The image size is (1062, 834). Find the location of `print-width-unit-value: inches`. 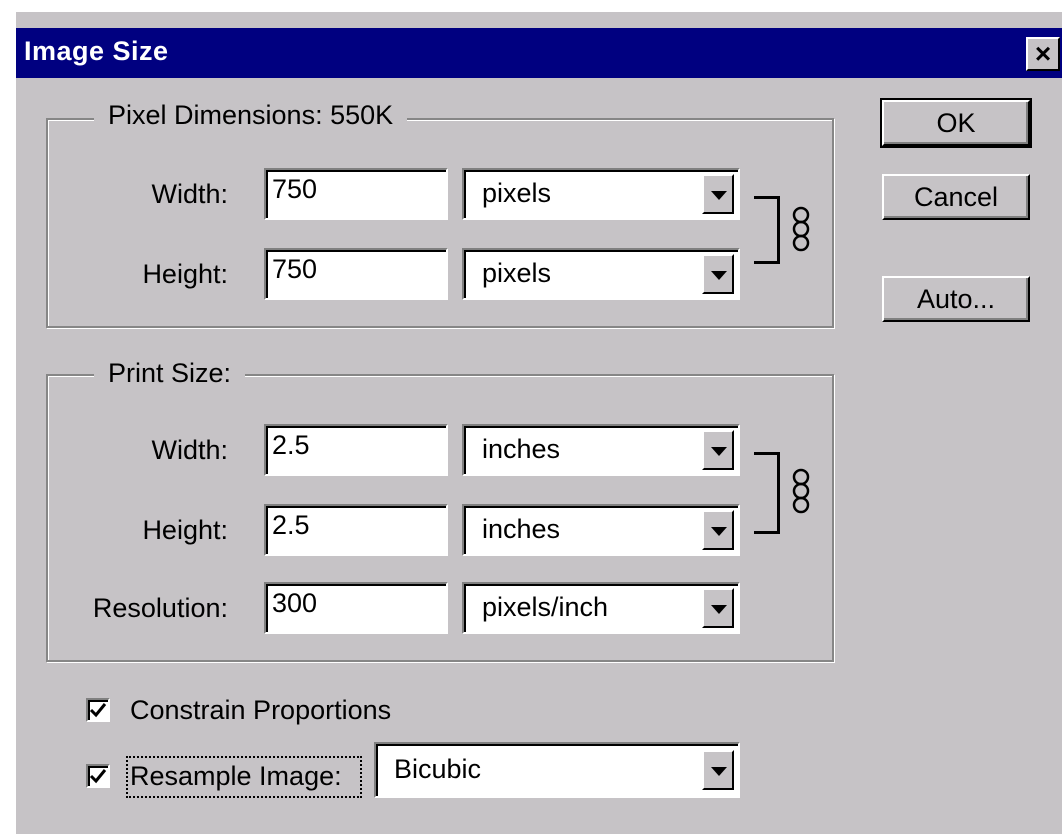

print-width-unit-value: inches is located at coordinates (521, 449).